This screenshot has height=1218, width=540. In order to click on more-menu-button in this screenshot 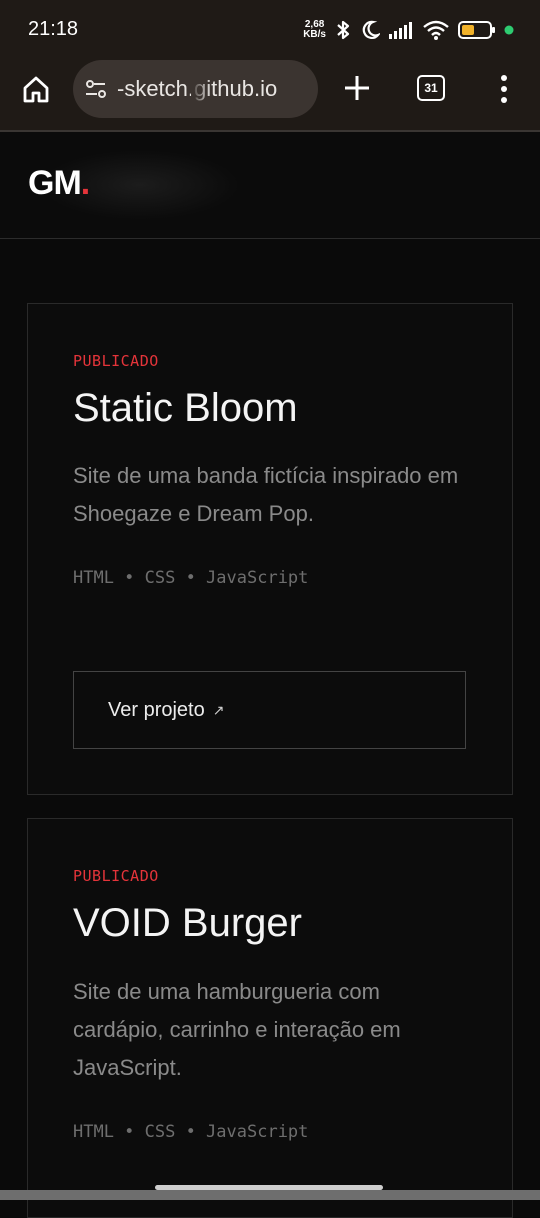, I will do `click(504, 89)`.